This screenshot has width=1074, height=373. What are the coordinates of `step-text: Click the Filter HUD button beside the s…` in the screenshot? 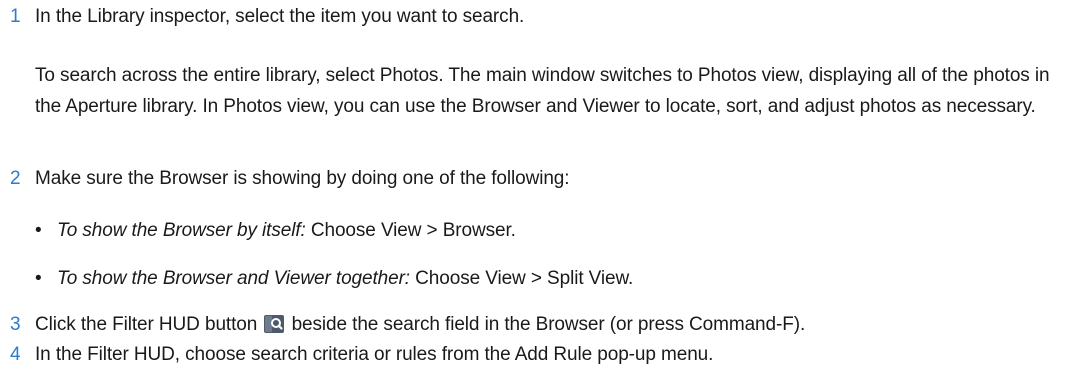 It's located at (420, 325).